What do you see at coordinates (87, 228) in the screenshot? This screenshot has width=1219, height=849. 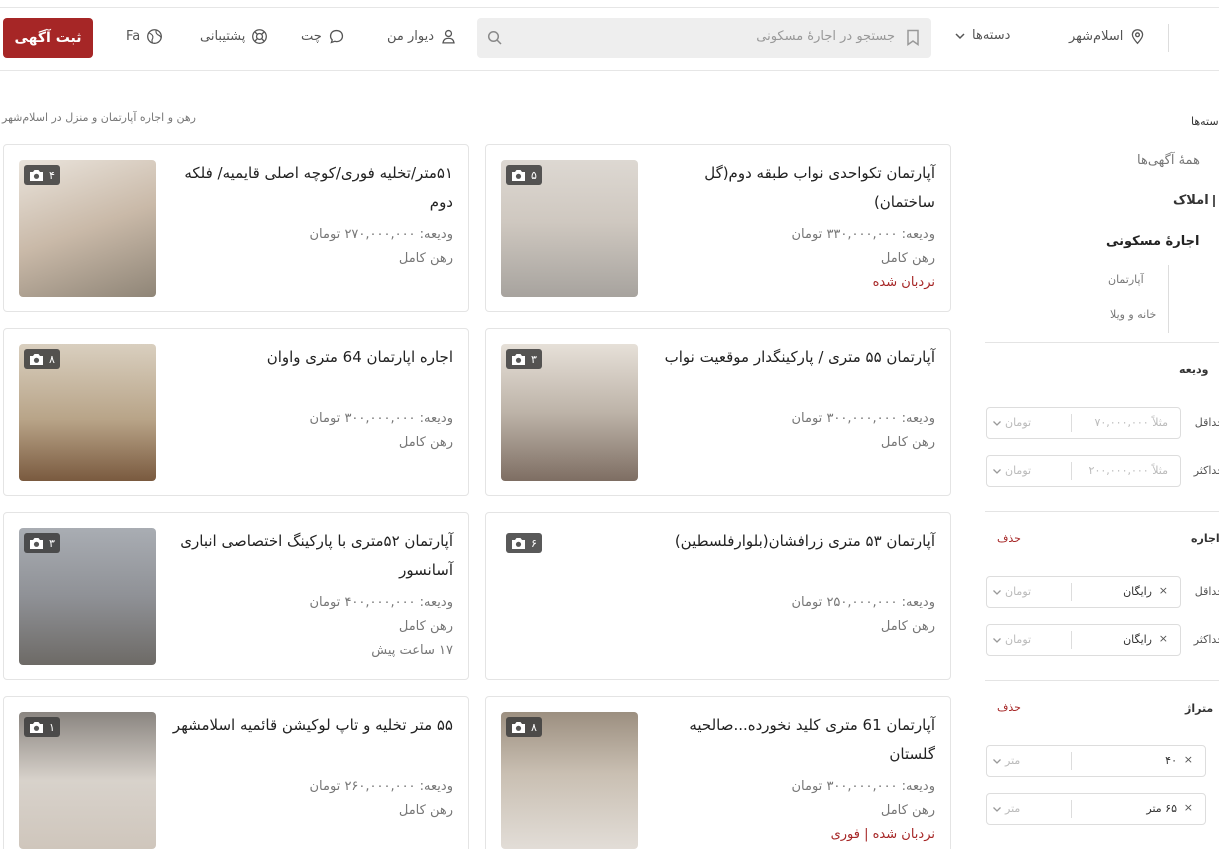 I see `listing-photo: ۴` at bounding box center [87, 228].